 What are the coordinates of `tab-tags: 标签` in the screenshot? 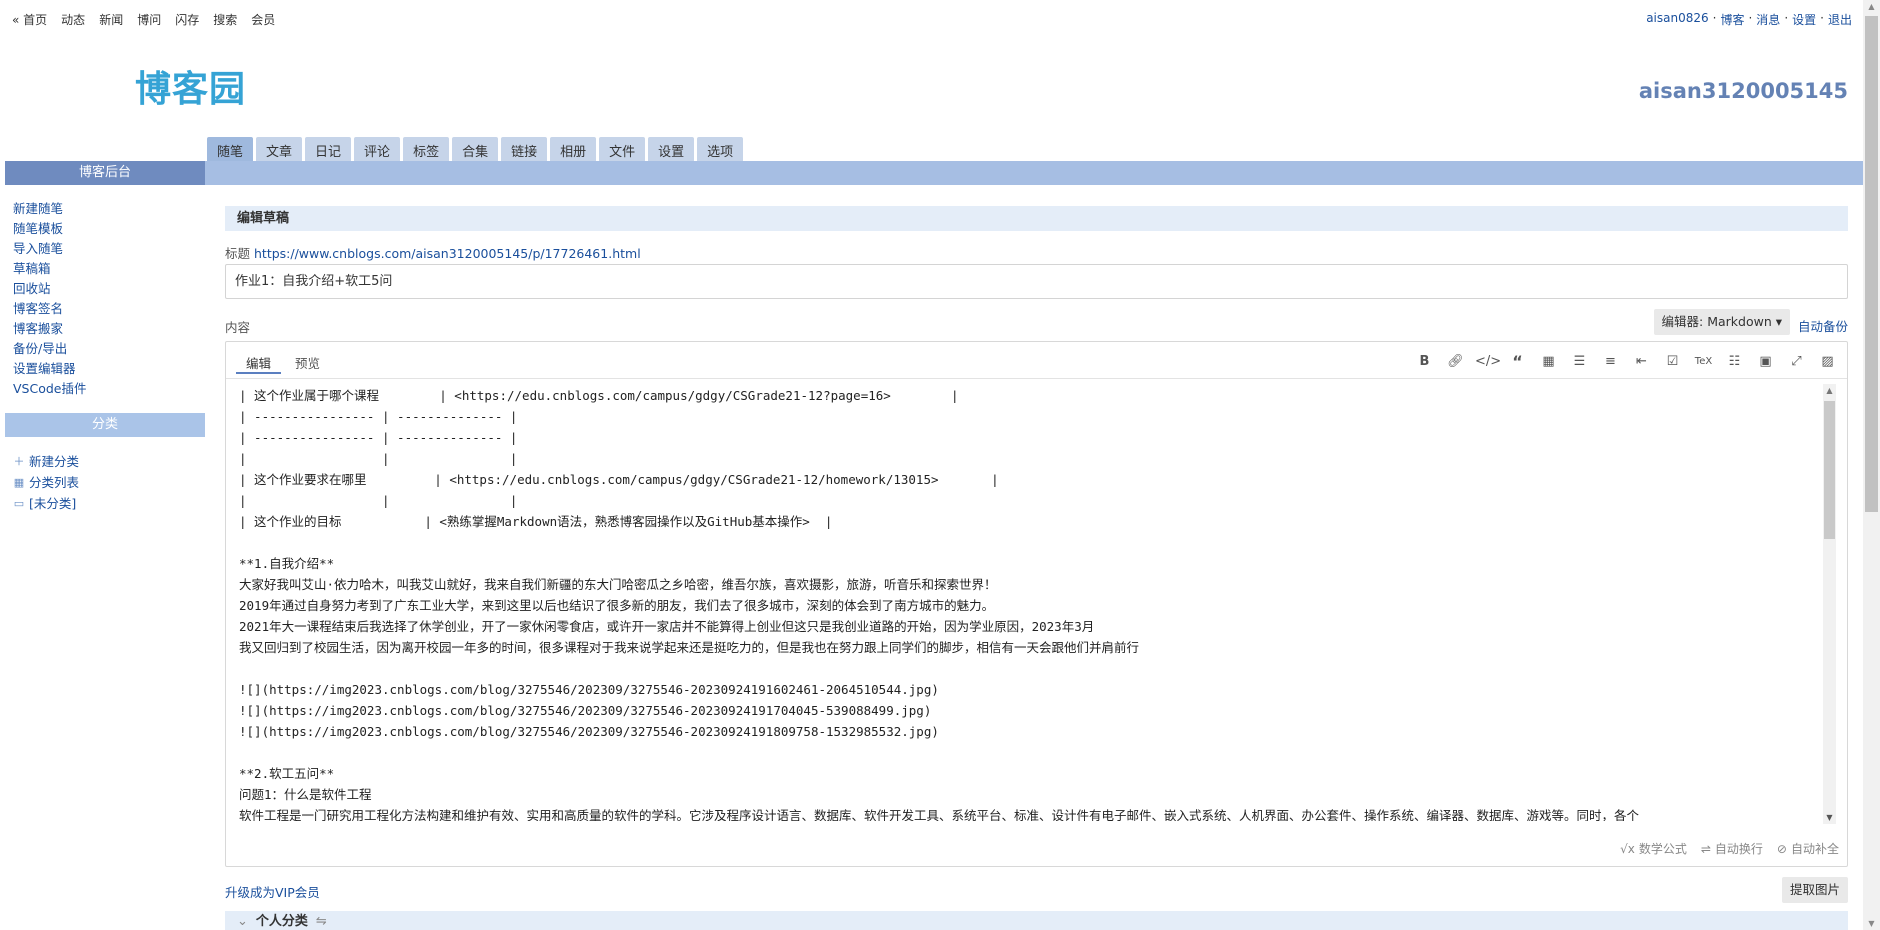 It's located at (426, 149).